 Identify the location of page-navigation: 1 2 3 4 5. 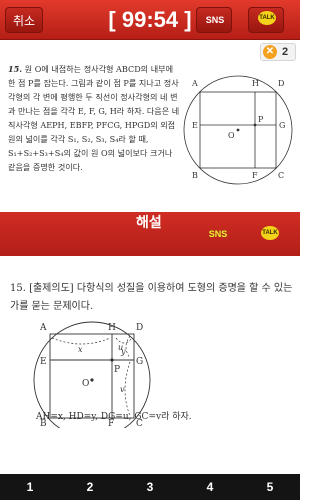
(150, 487).